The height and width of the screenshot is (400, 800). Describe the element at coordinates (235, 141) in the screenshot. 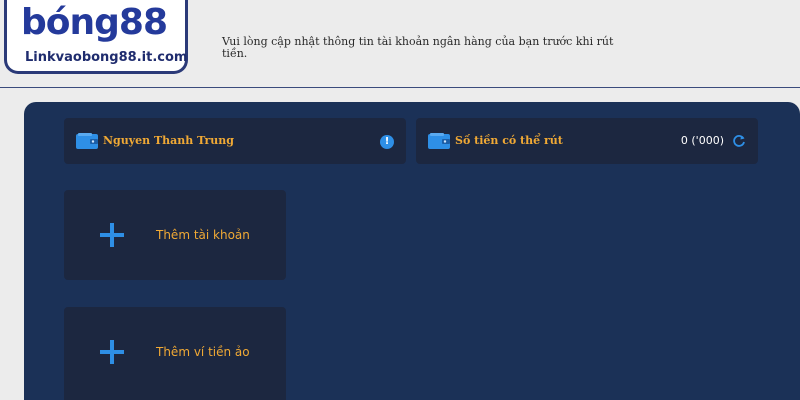

I see `account-holder-card: Nguyen Thanh Trung !` at that location.